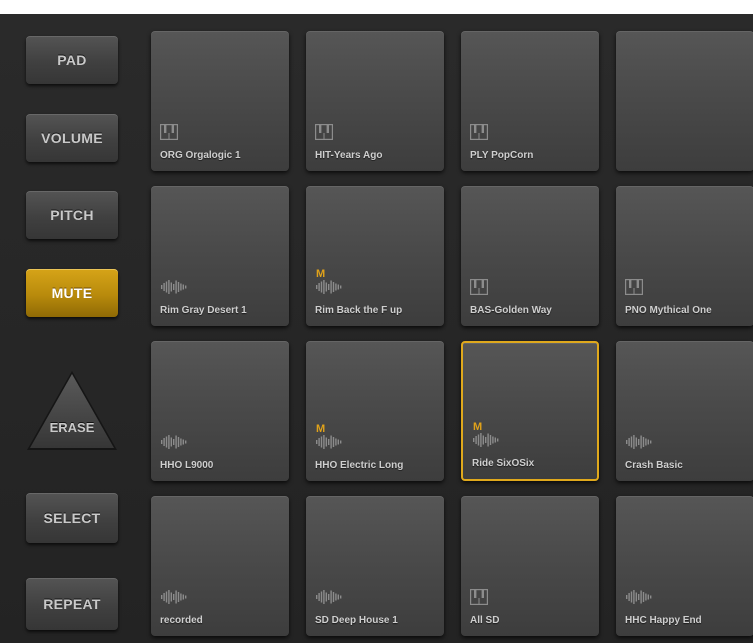 The image size is (753, 643). Describe the element at coordinates (684, 566) in the screenshot. I see `pad: HHC Happy End` at that location.